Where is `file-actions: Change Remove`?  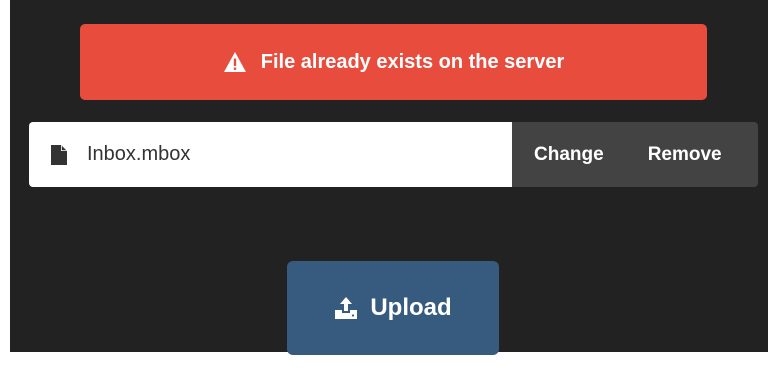 file-actions: Change Remove is located at coordinates (635, 154).